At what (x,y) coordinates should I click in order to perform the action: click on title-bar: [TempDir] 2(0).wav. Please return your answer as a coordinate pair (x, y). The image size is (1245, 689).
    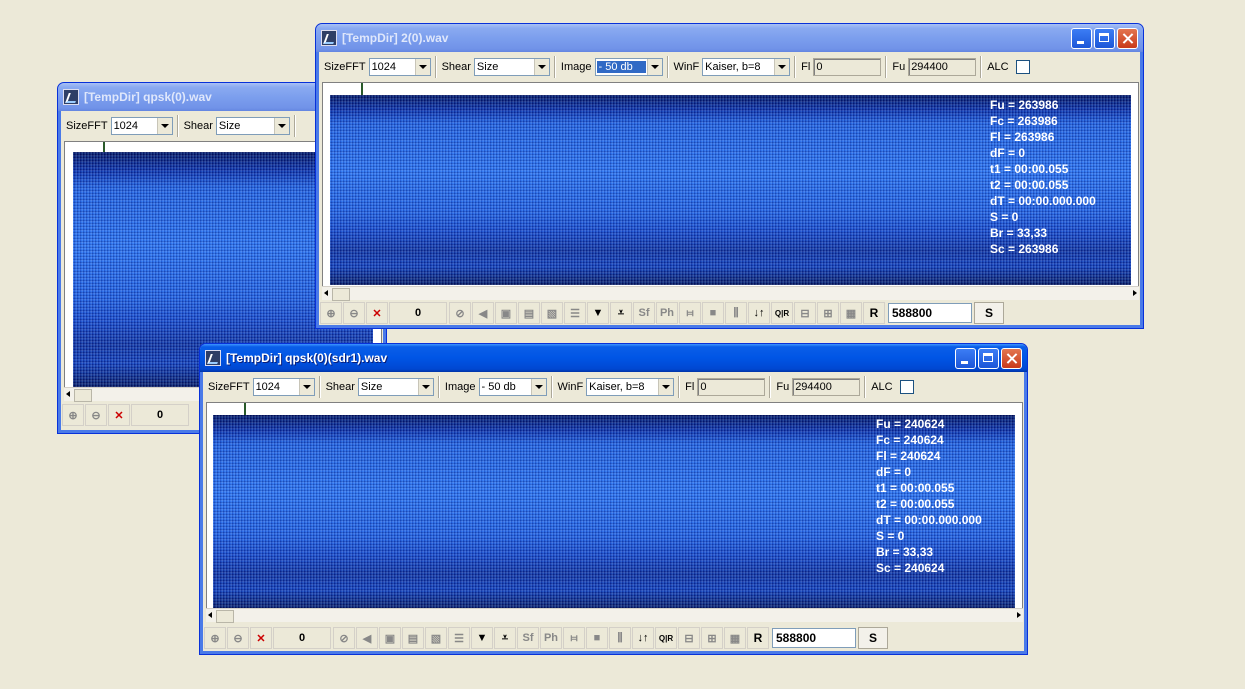
    Looking at the image, I should click on (729, 38).